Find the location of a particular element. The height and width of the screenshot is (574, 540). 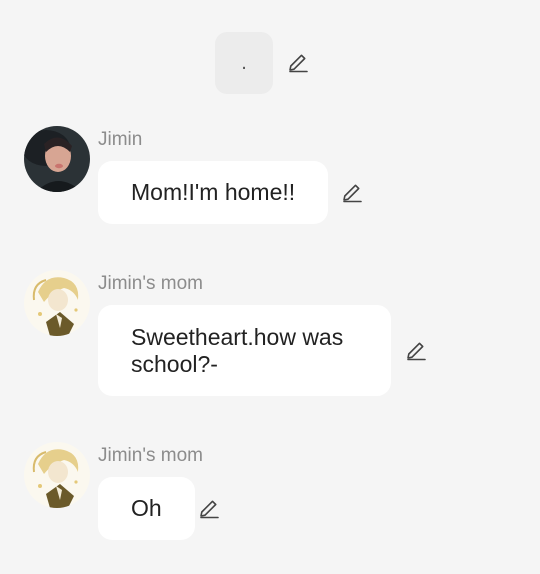

sender-name: Jimin is located at coordinates (120, 139).